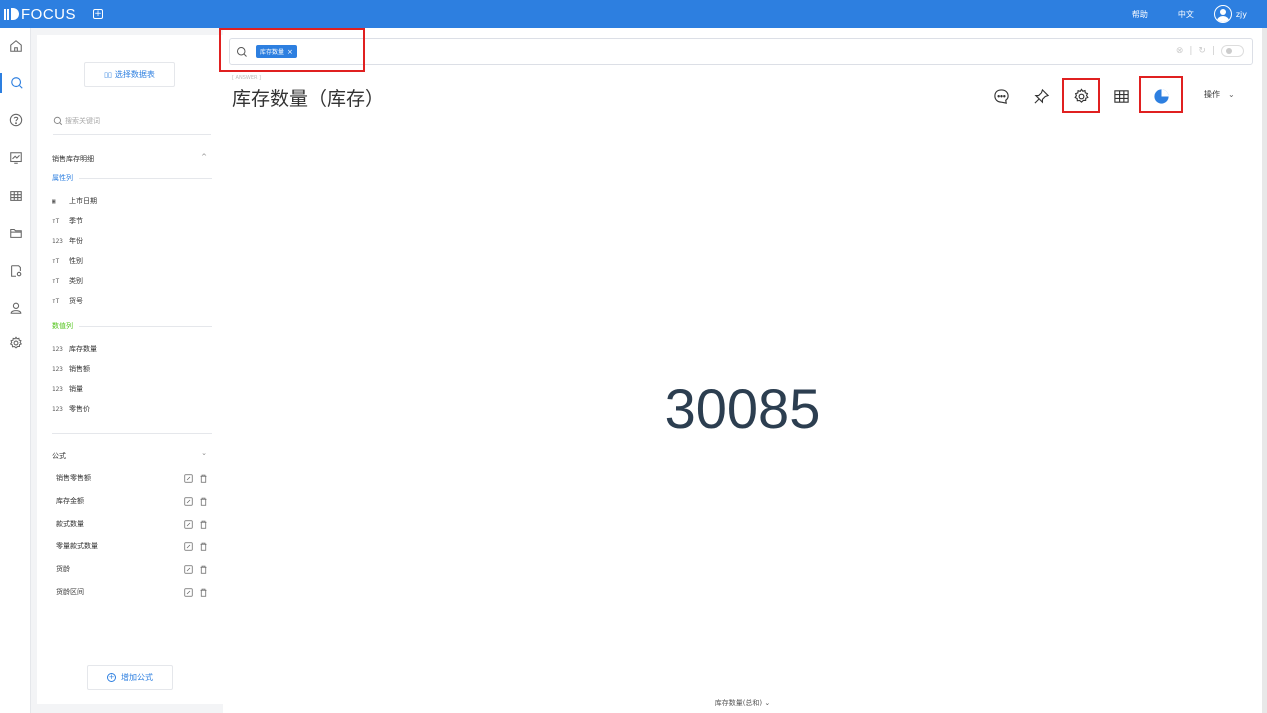  What do you see at coordinates (1241, 14) in the screenshot?
I see `user-name: zjy` at bounding box center [1241, 14].